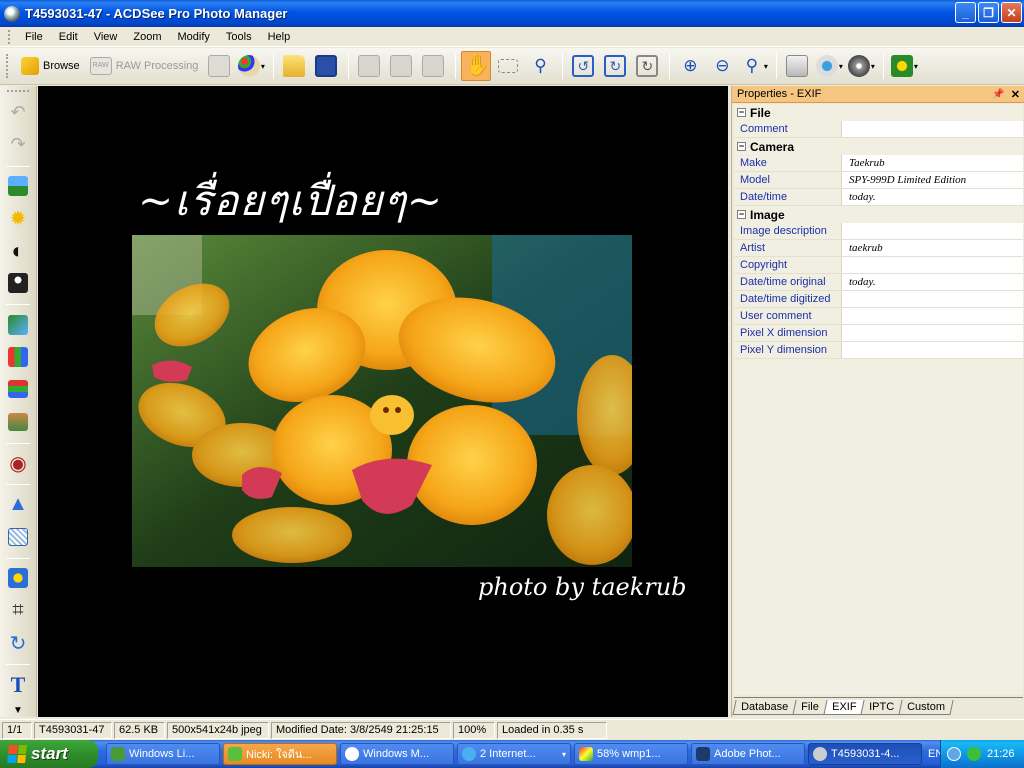 This screenshot has width=1024, height=768. What do you see at coordinates (294, 66) in the screenshot?
I see `open-button` at bounding box center [294, 66].